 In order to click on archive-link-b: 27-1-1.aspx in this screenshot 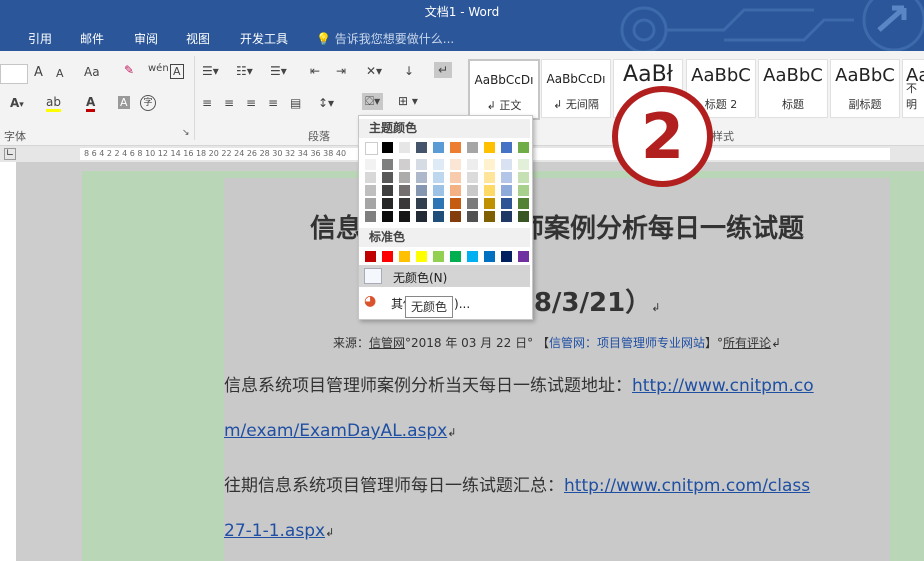, I will do `click(274, 531)`.